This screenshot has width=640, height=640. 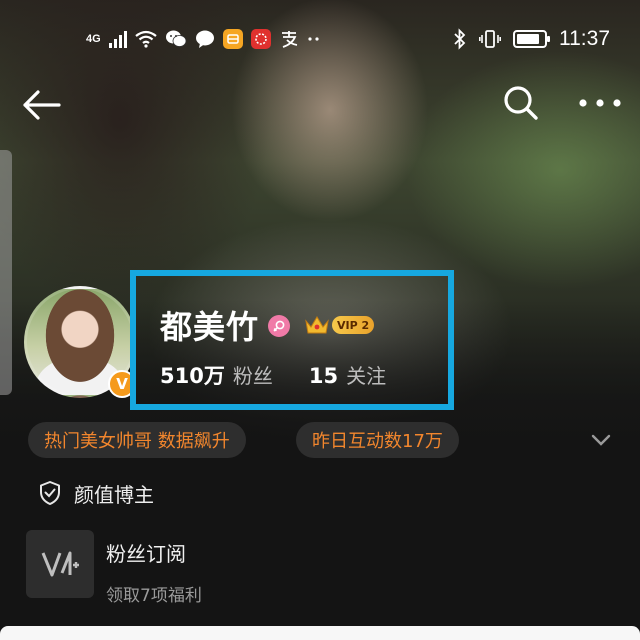 I want to click on battery-fill, so click(x=528, y=39).